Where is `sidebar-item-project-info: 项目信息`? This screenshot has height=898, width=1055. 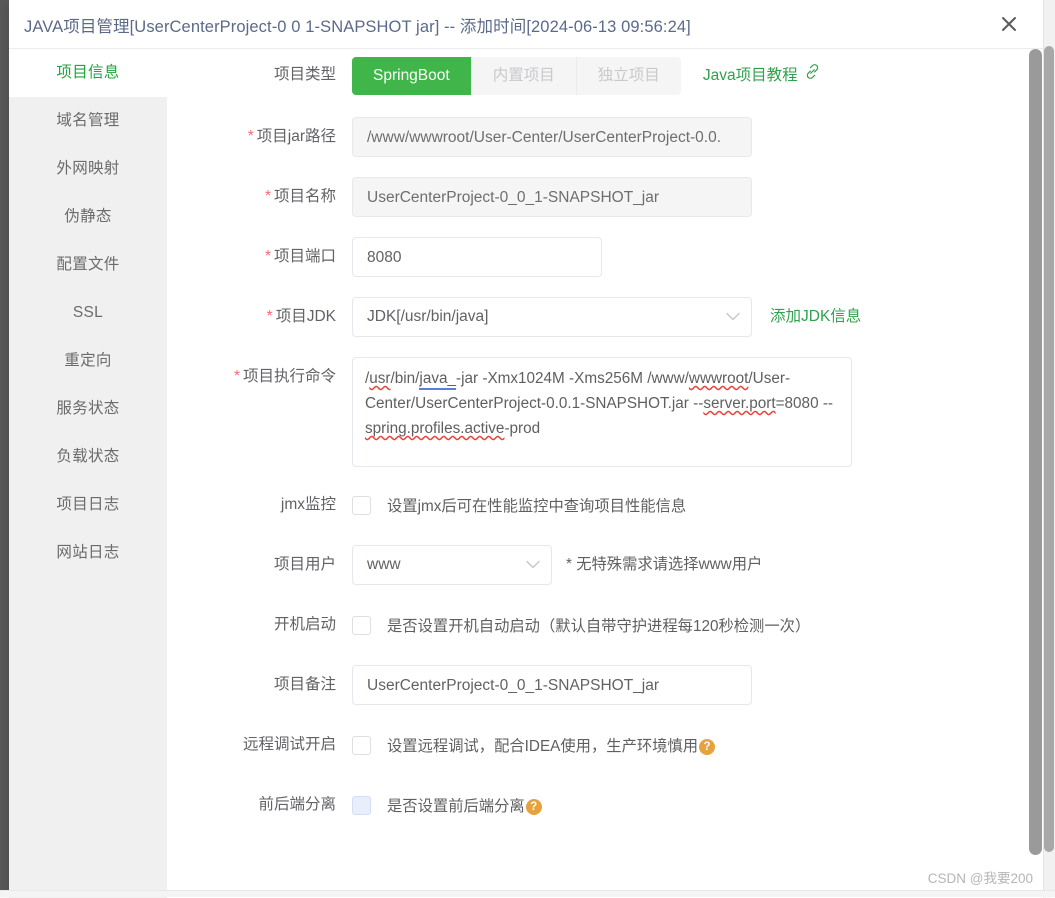 sidebar-item-project-info: 项目信息 is located at coordinates (88, 73).